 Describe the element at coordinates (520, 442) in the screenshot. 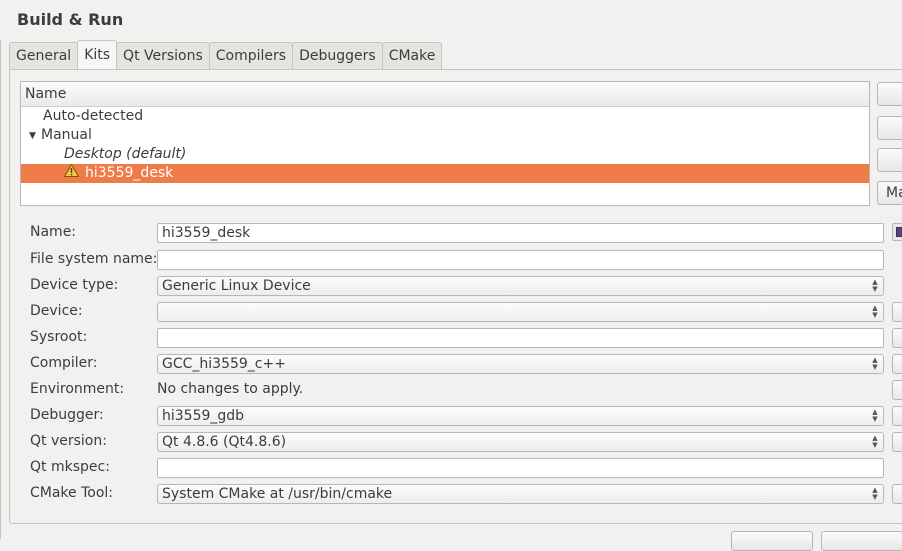

I see `qt-version-combo: Qt 4.8.6 (Qt4.8.6) ▲ ▼` at that location.